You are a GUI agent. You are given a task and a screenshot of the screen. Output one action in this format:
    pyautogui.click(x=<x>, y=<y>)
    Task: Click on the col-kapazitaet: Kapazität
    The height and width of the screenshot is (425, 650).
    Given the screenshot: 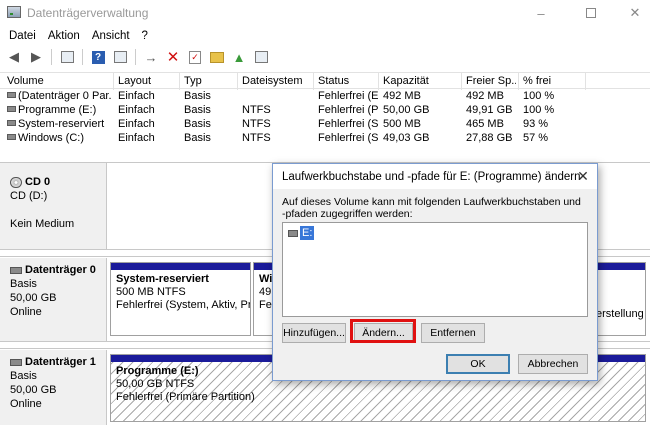 What is the action you would take?
    pyautogui.click(x=422, y=81)
    